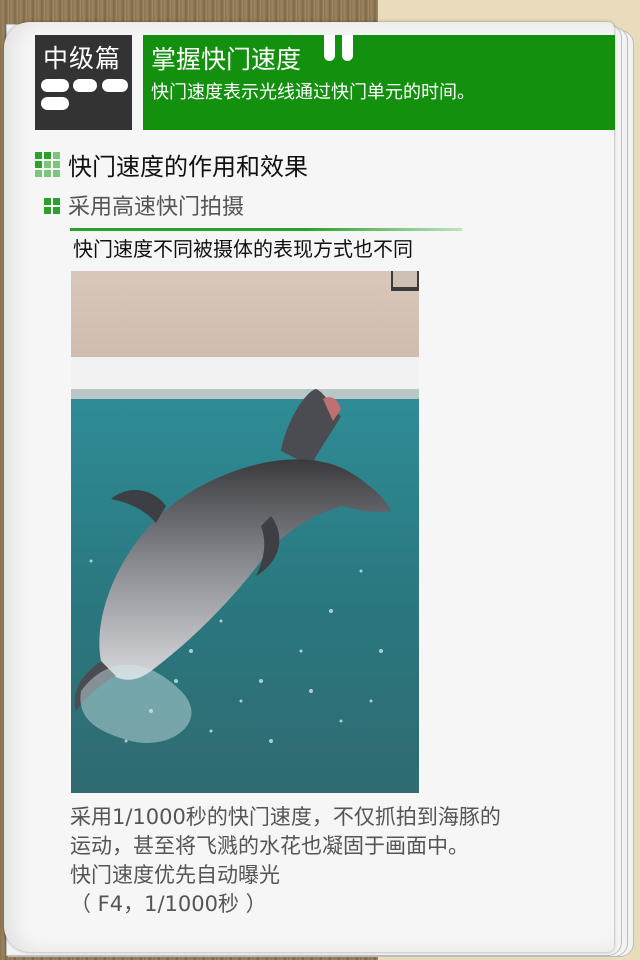 The image size is (640, 960). I want to click on section-heading: 快门速度的作用和效果, so click(188, 167).